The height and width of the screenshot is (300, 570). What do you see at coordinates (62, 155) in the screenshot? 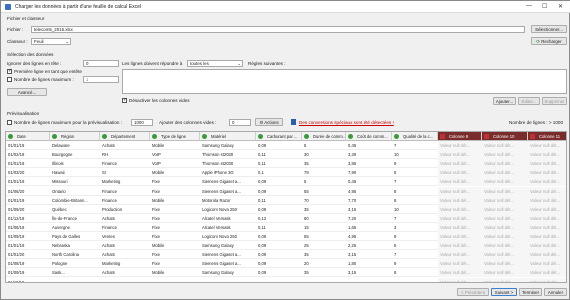
I see `table-cell: Bourgogne` at bounding box center [62, 155].